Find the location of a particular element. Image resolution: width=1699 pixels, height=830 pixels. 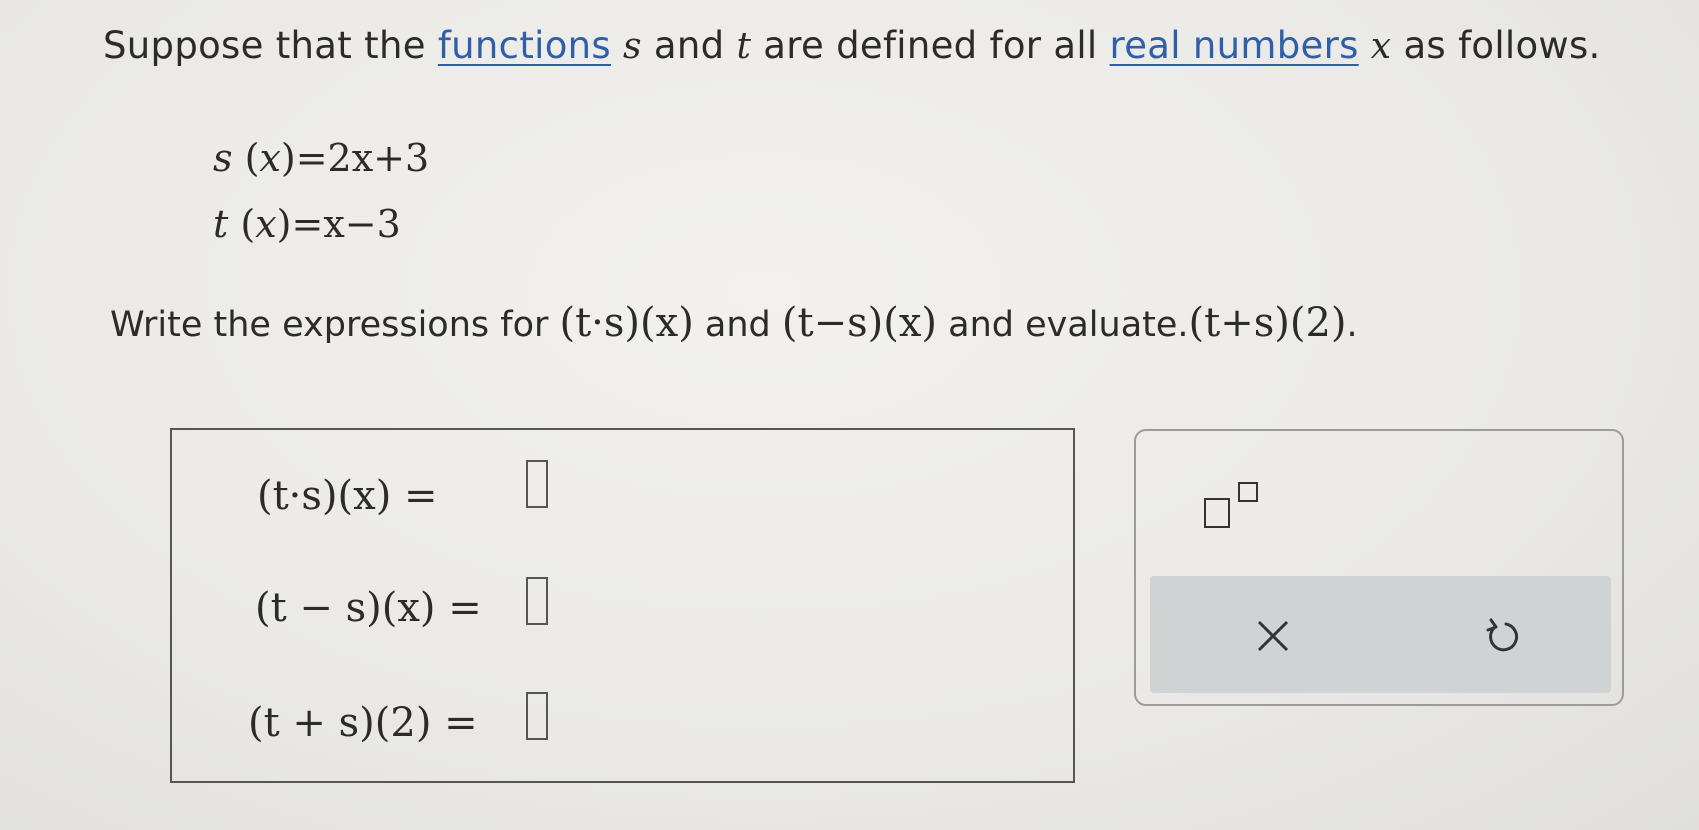

undo-reset-icon is located at coordinates (1502, 635).